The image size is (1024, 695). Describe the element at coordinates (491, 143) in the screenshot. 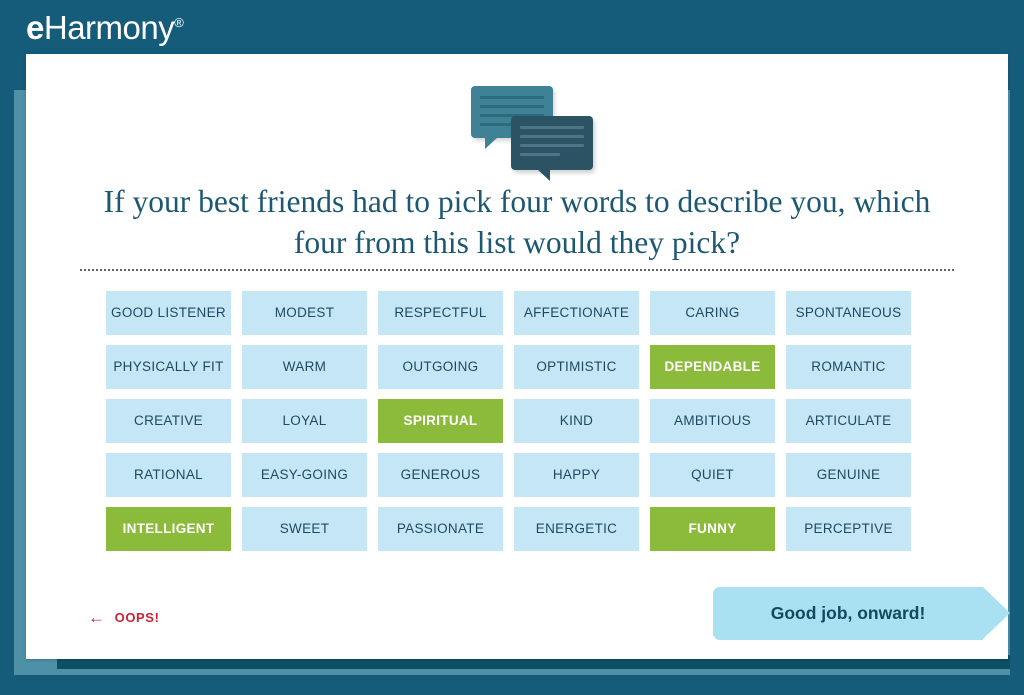

I see `bubble-back-tail` at that location.